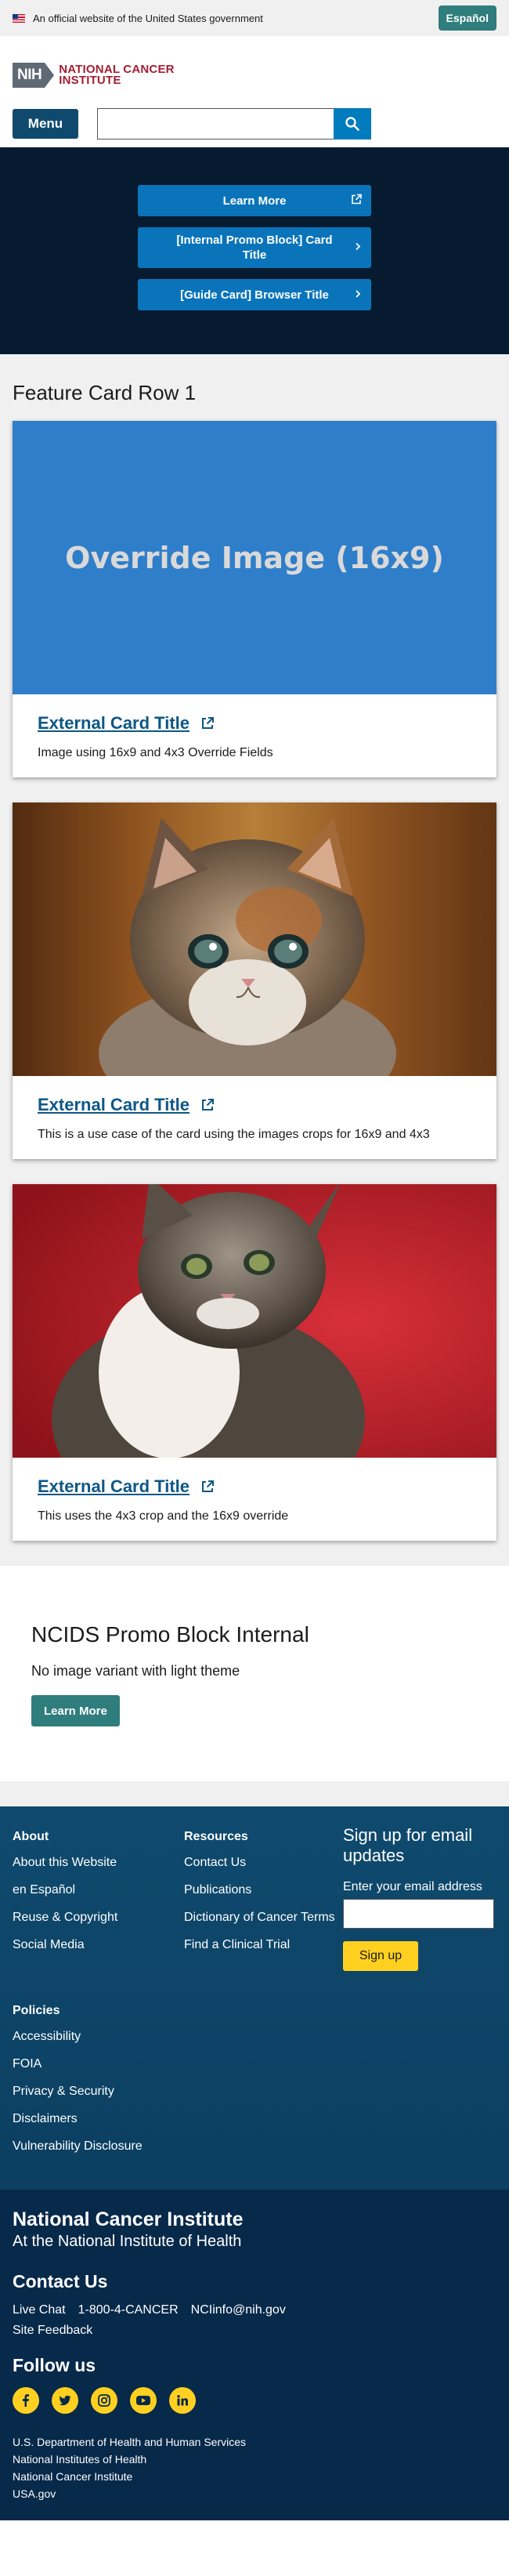  What do you see at coordinates (98, 1917) in the screenshot?
I see `footer-link-reuse-copyright: Reuse & Copyright` at bounding box center [98, 1917].